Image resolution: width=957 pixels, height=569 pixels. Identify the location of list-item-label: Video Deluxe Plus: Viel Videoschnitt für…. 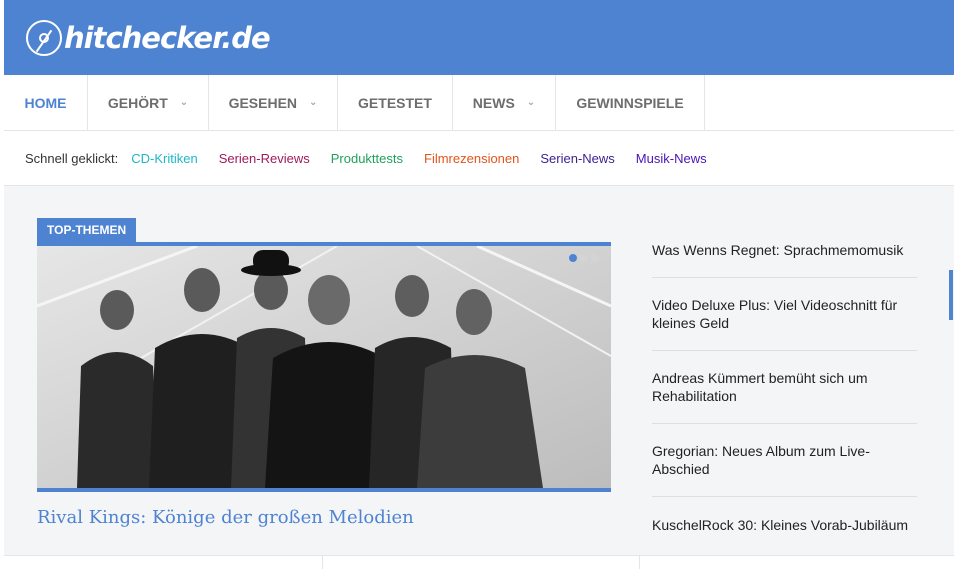
(775, 314).